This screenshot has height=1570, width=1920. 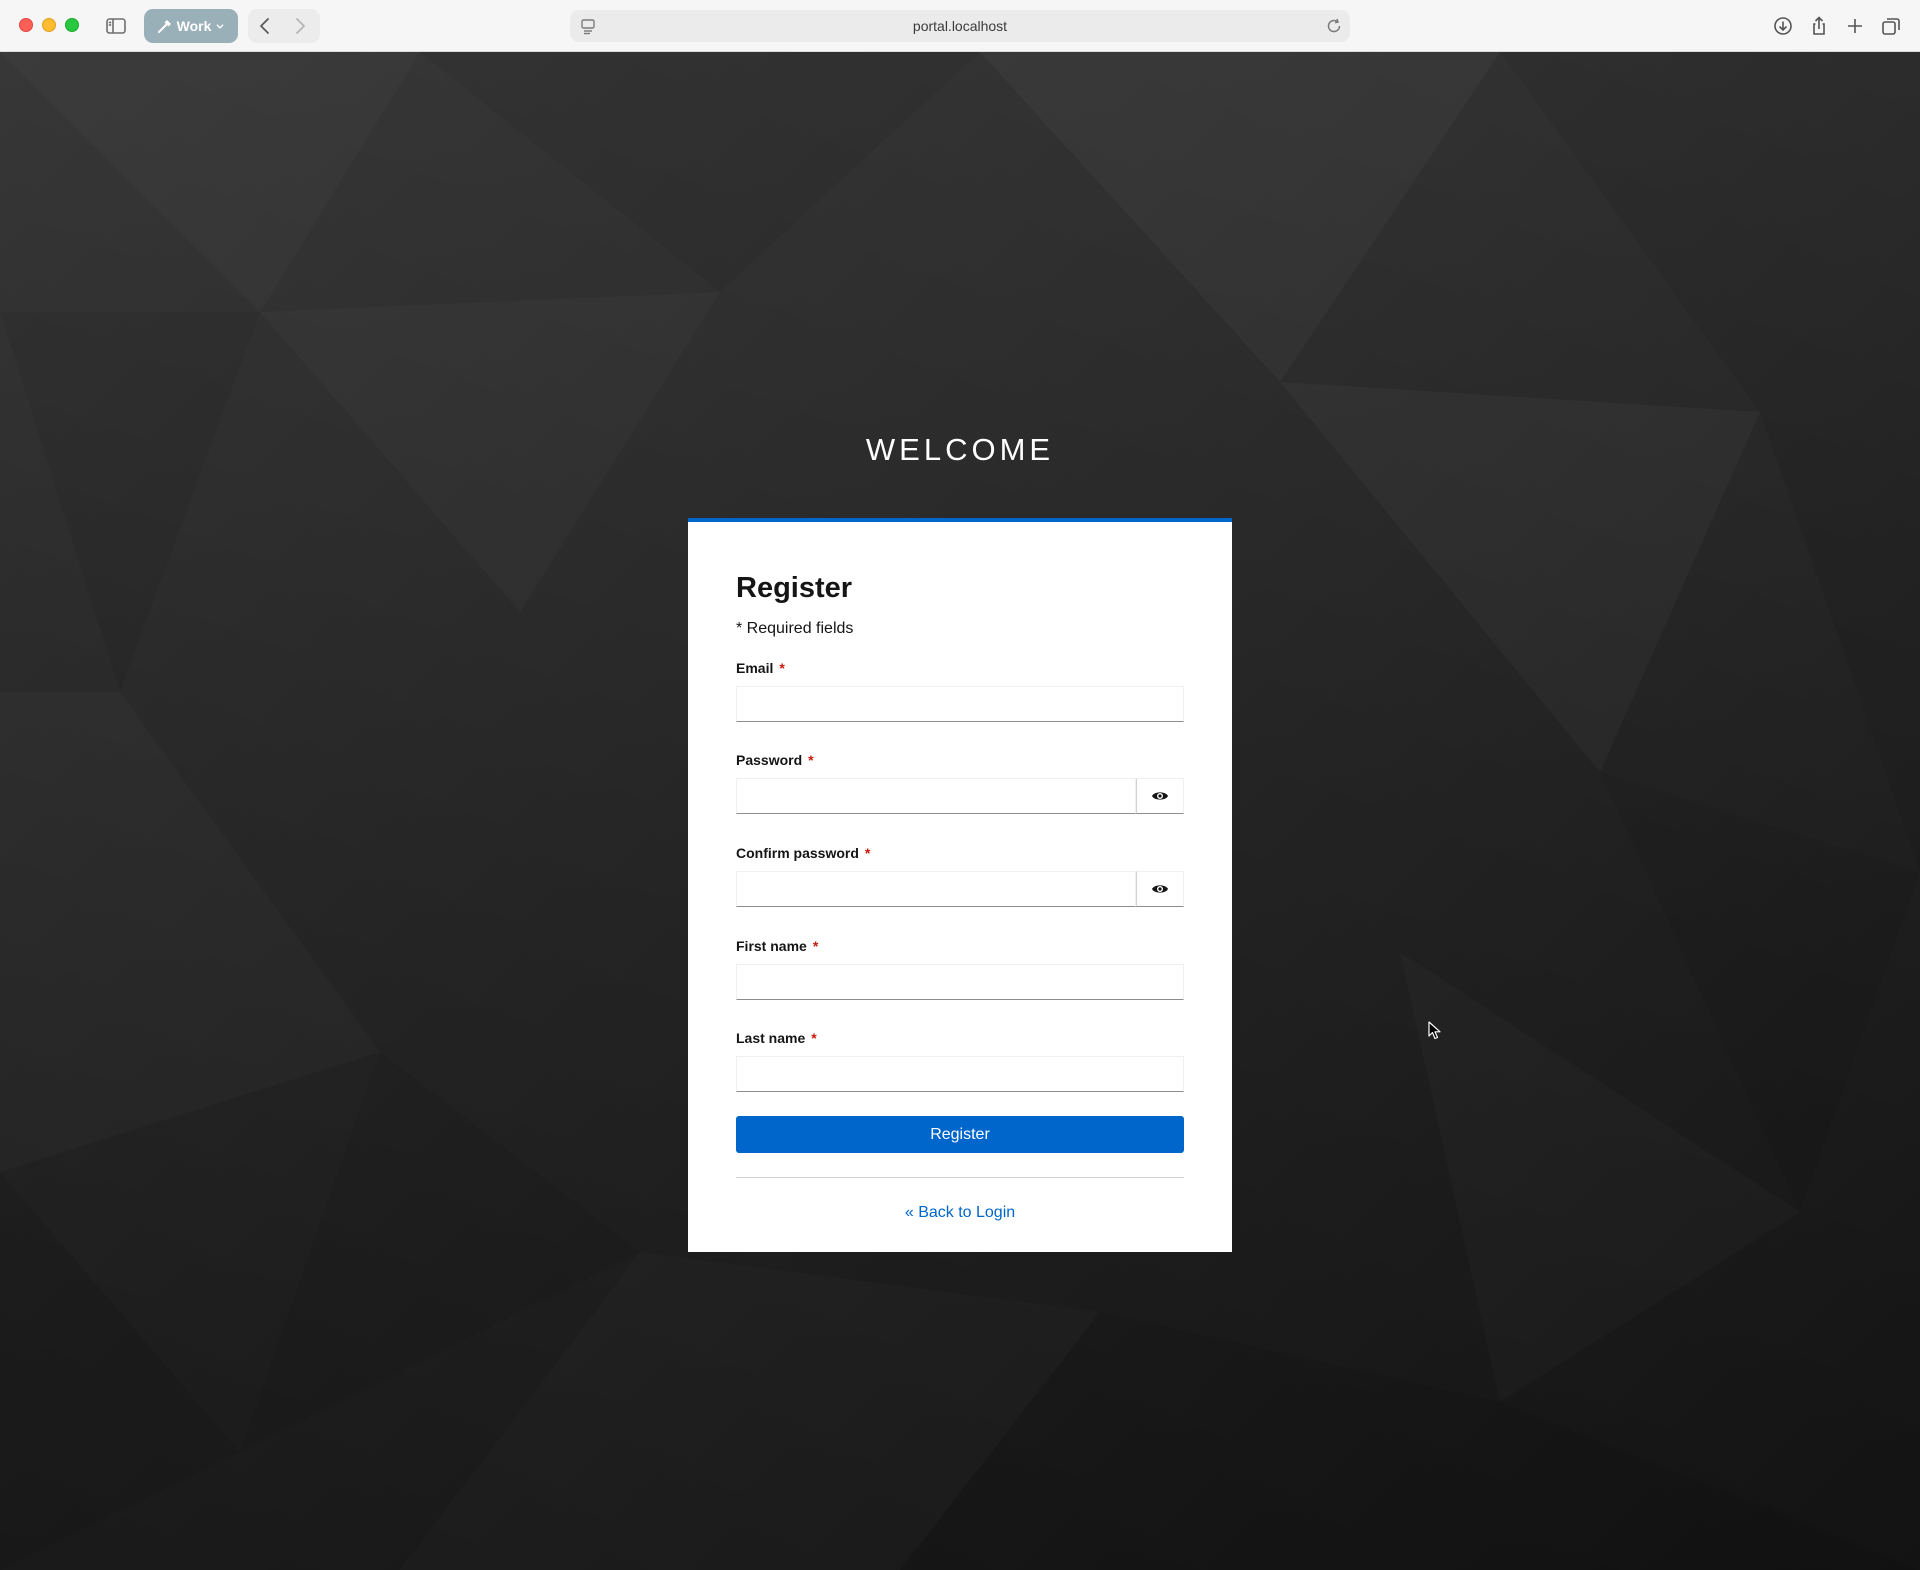 I want to click on password-input, so click(x=936, y=796).